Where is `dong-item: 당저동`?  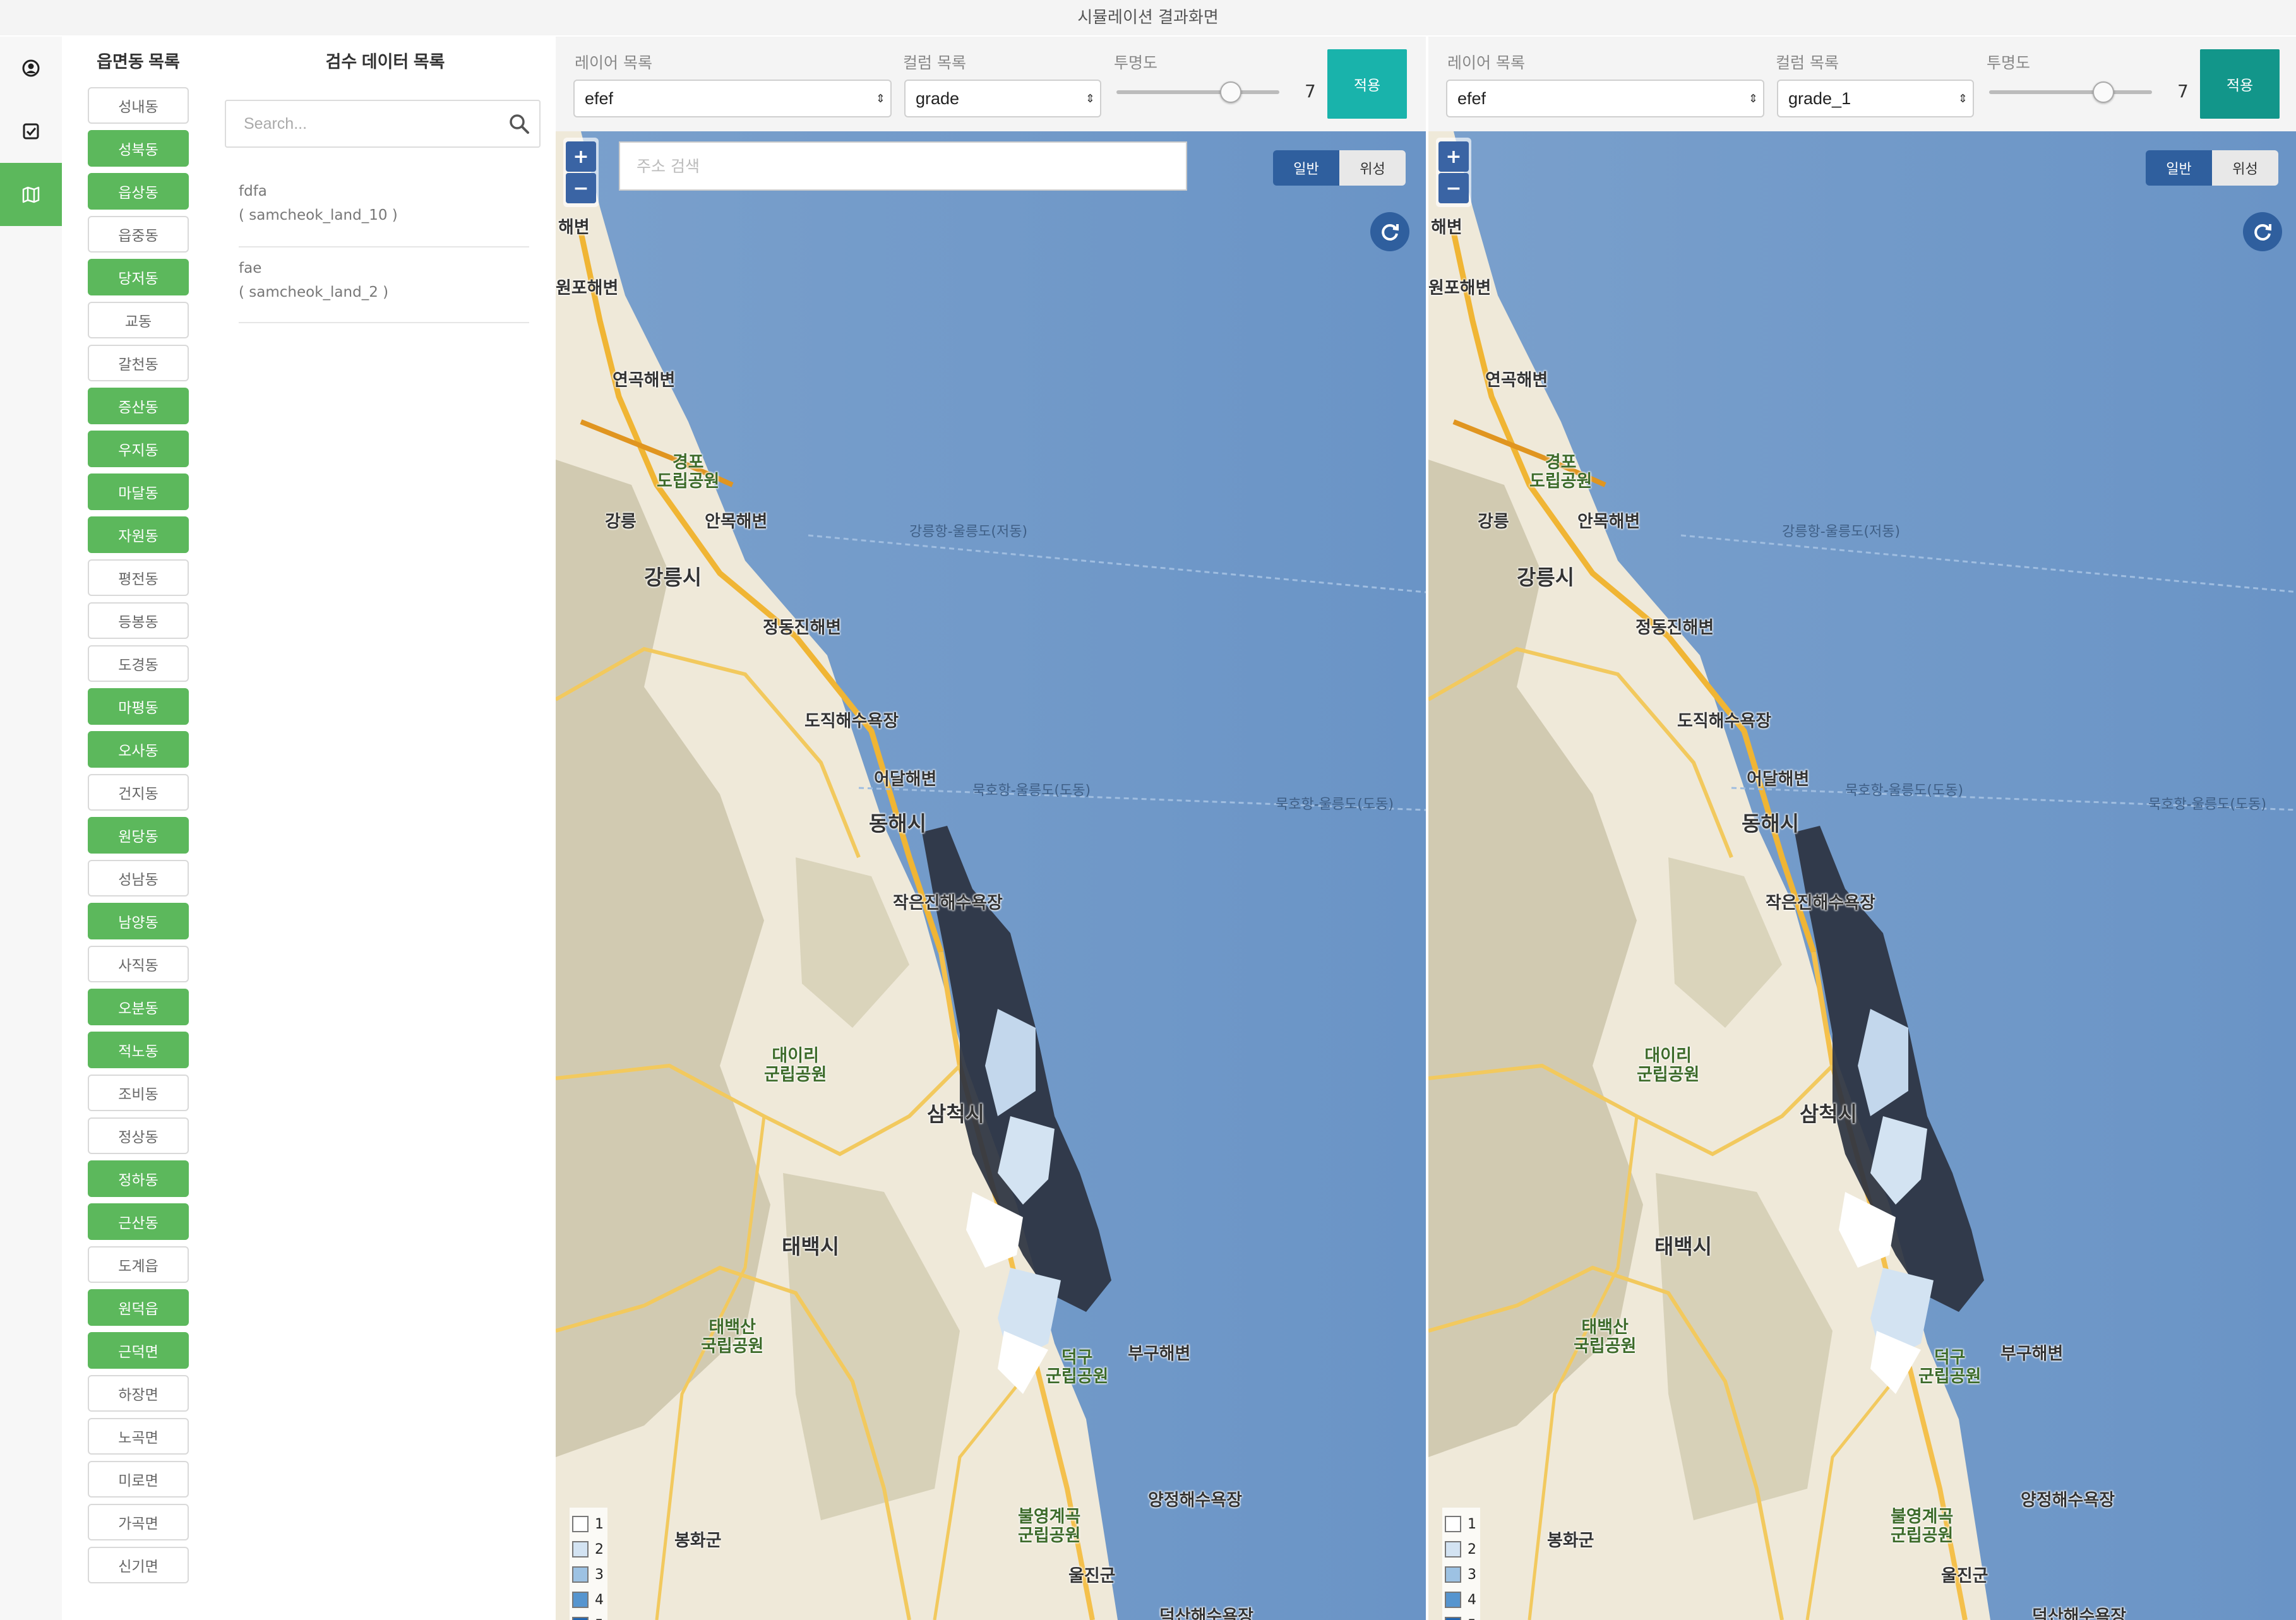
dong-item: 당저동 is located at coordinates (138, 277).